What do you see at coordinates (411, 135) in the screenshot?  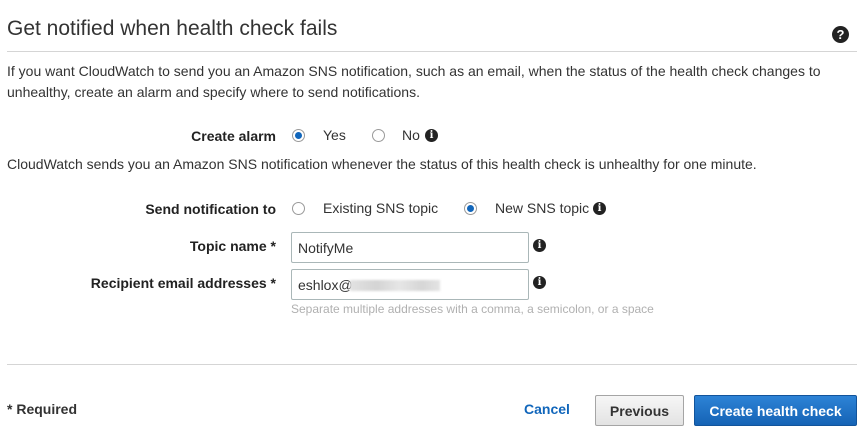 I see `create-alarm-no-label: No` at bounding box center [411, 135].